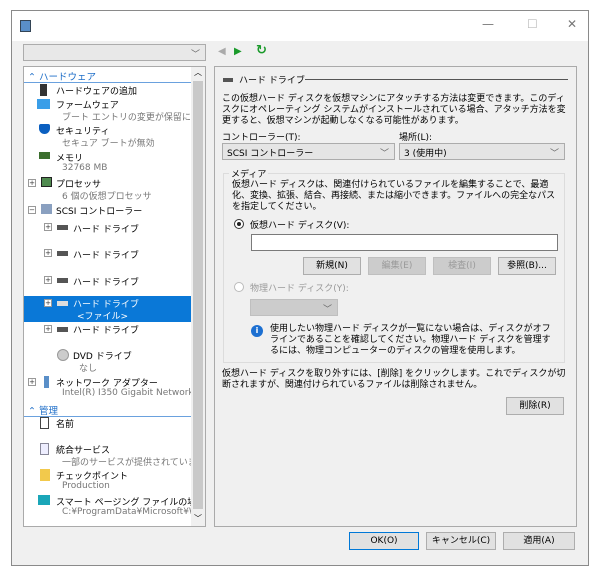 The height and width of the screenshot is (577, 600). I want to click on scroll-up-icon: ︿, so click(198, 72).